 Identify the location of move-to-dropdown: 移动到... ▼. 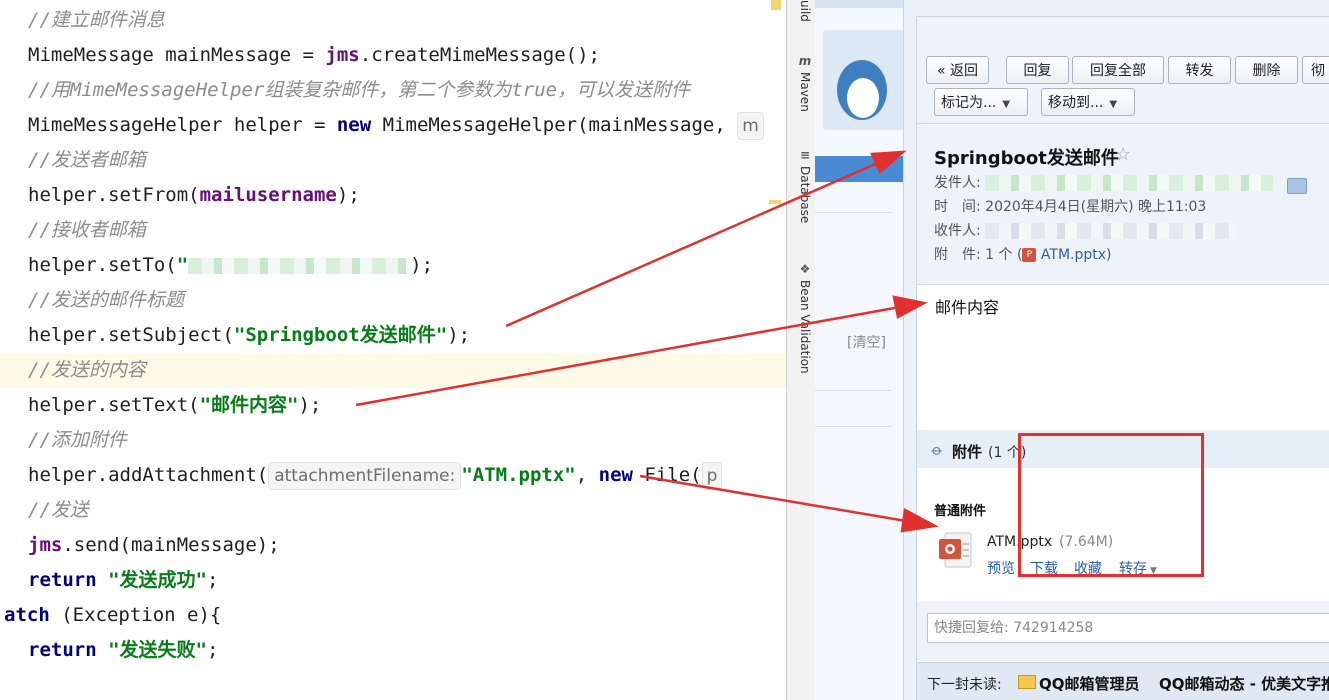
(1088, 102).